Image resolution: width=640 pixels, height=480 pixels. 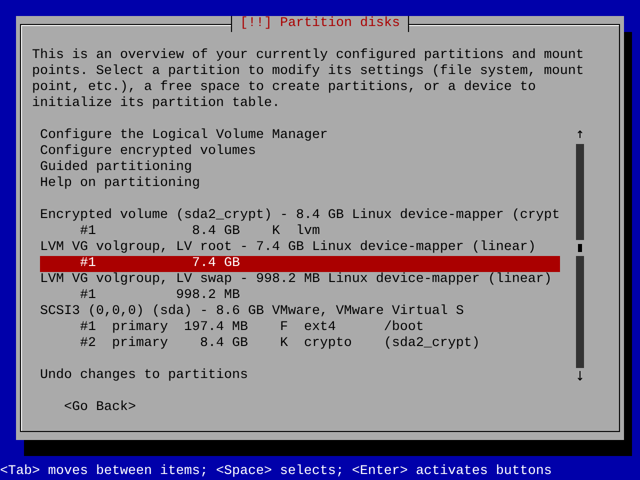 What do you see at coordinates (300, 168) in the screenshot?
I see `menu-item: Guided partitioning` at bounding box center [300, 168].